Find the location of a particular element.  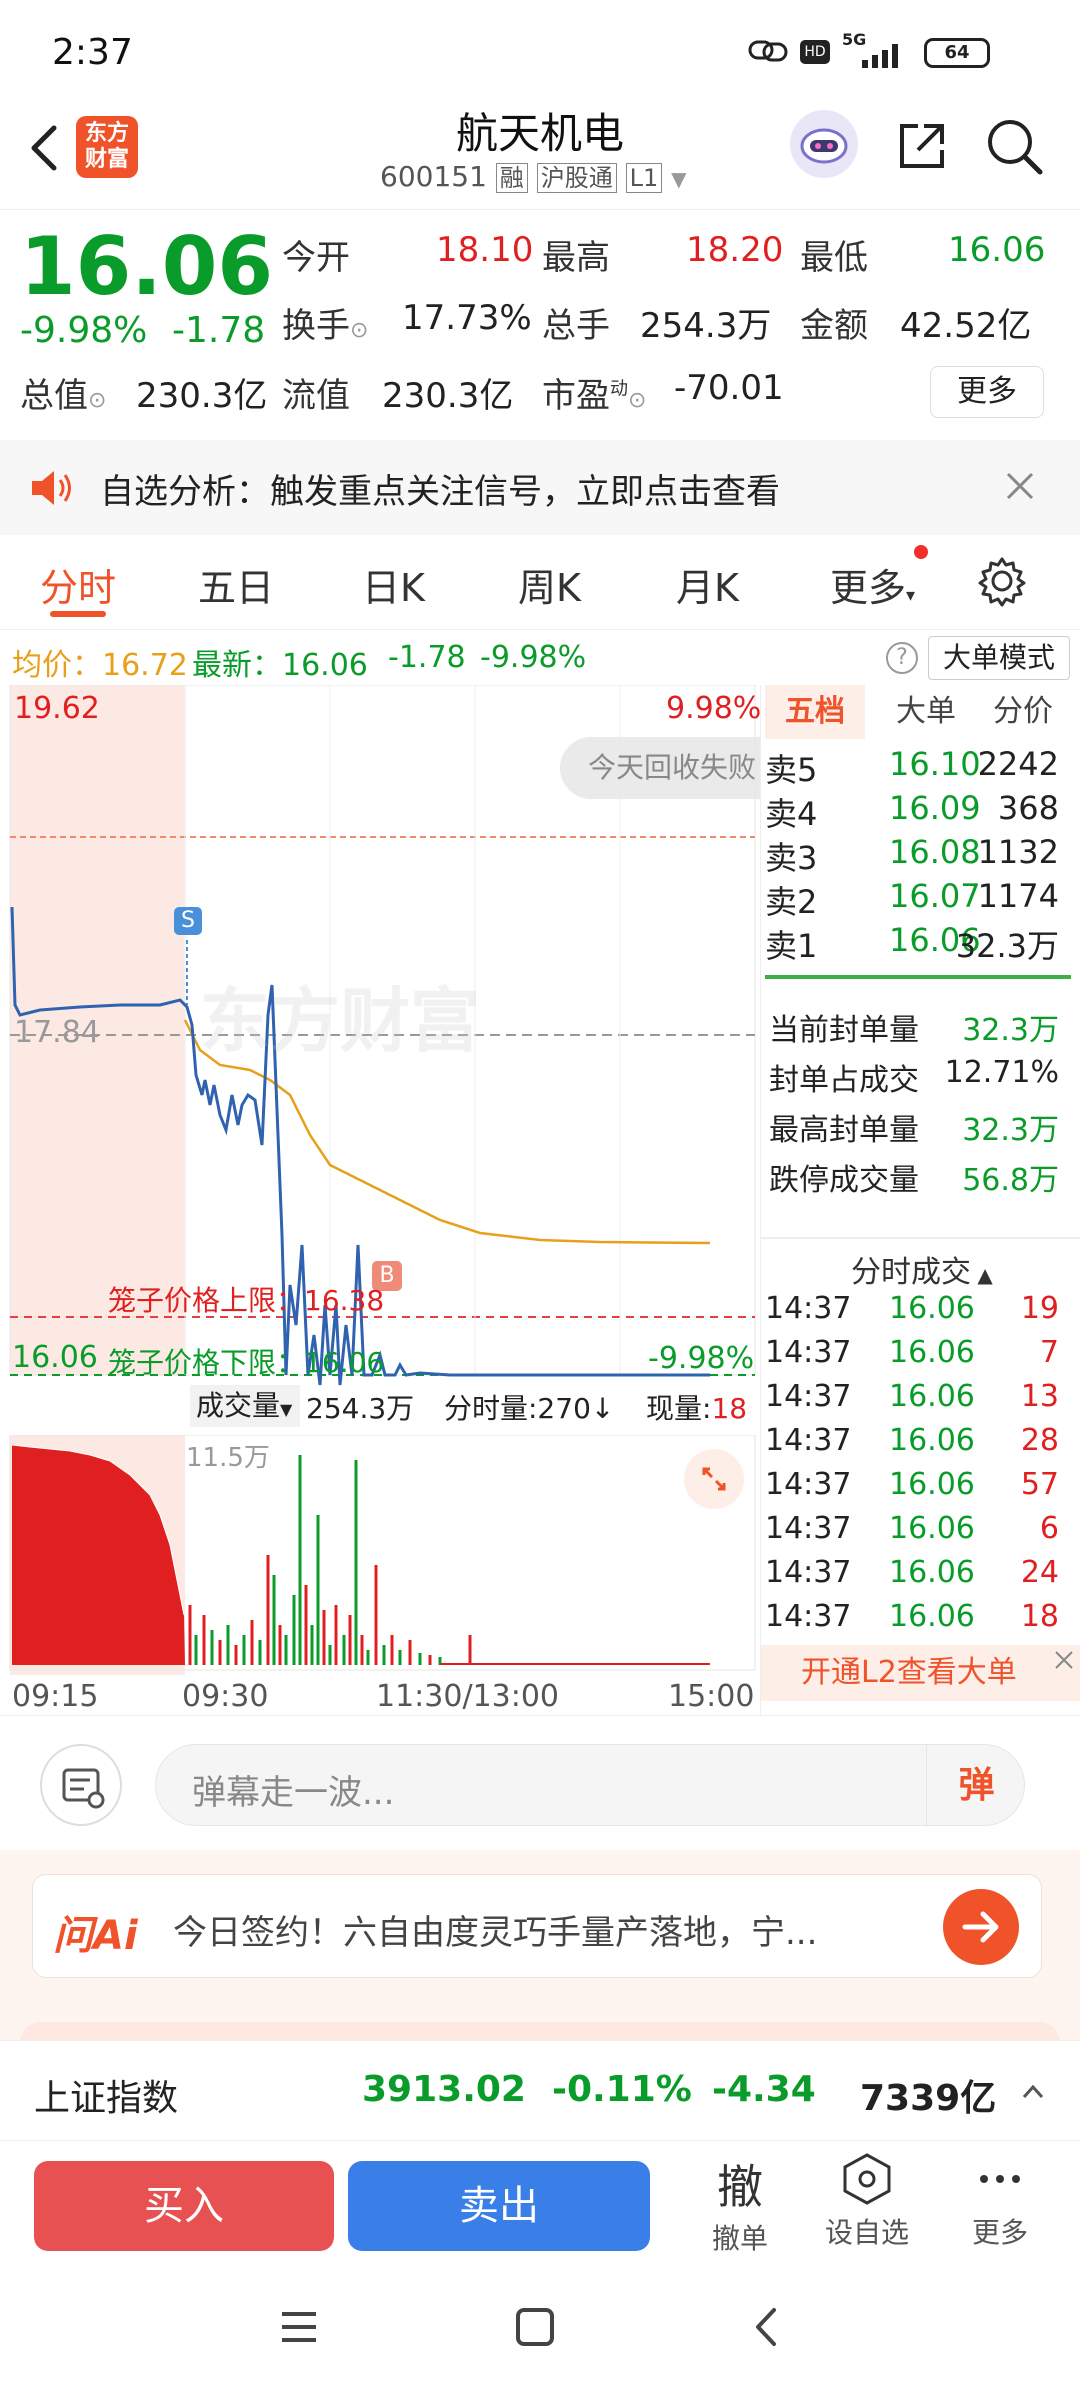

low-label: 最低 is located at coordinates (834, 258).